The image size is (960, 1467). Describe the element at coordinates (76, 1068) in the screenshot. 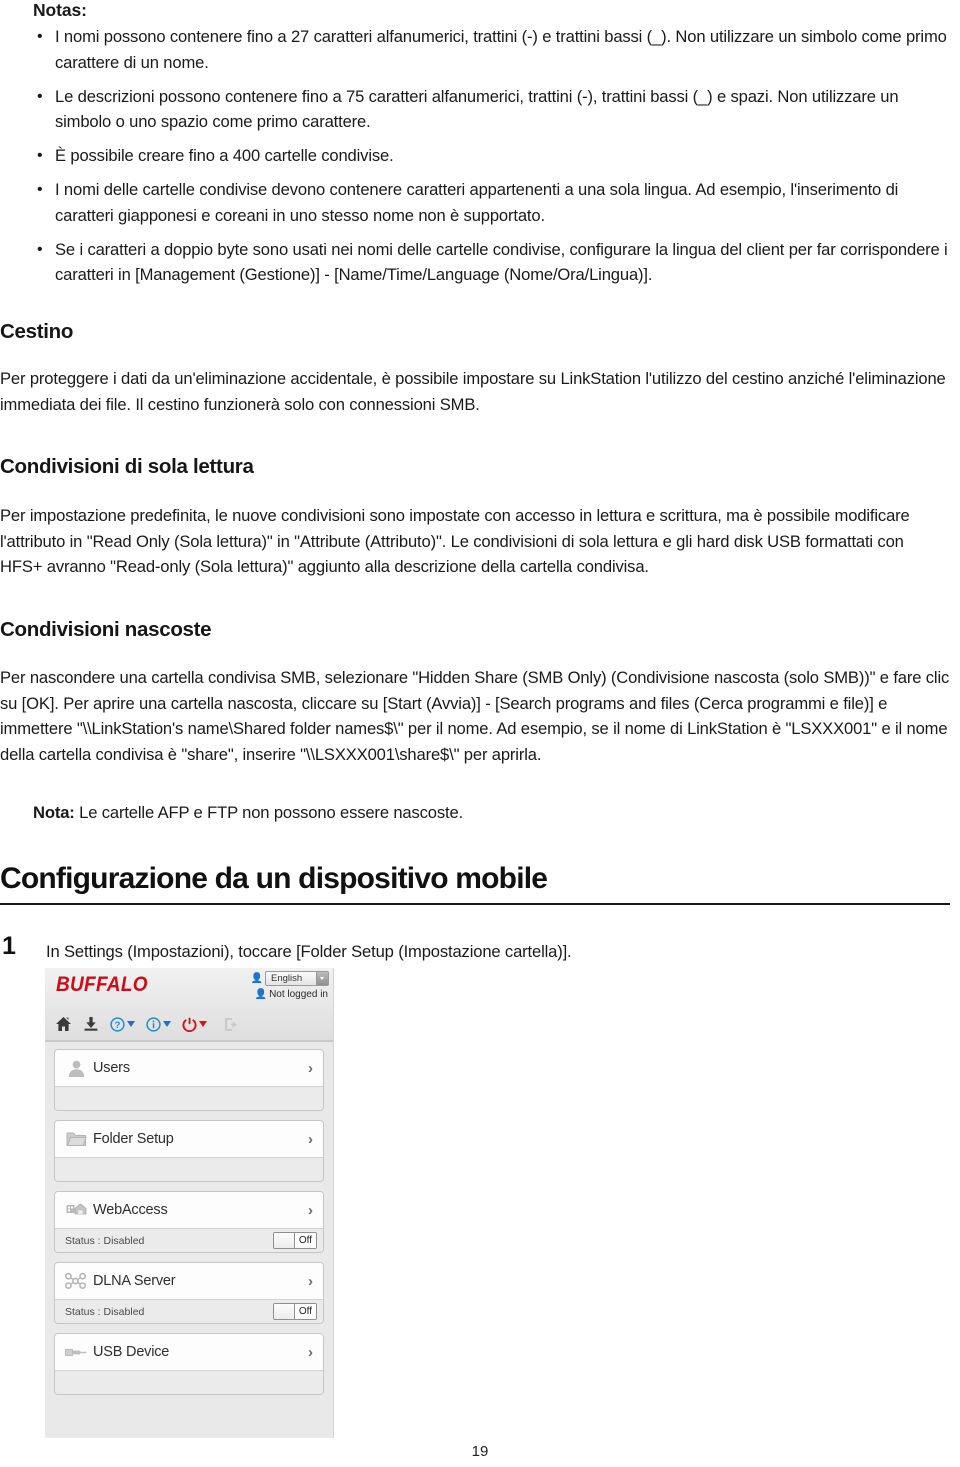

I see `user-icon` at that location.